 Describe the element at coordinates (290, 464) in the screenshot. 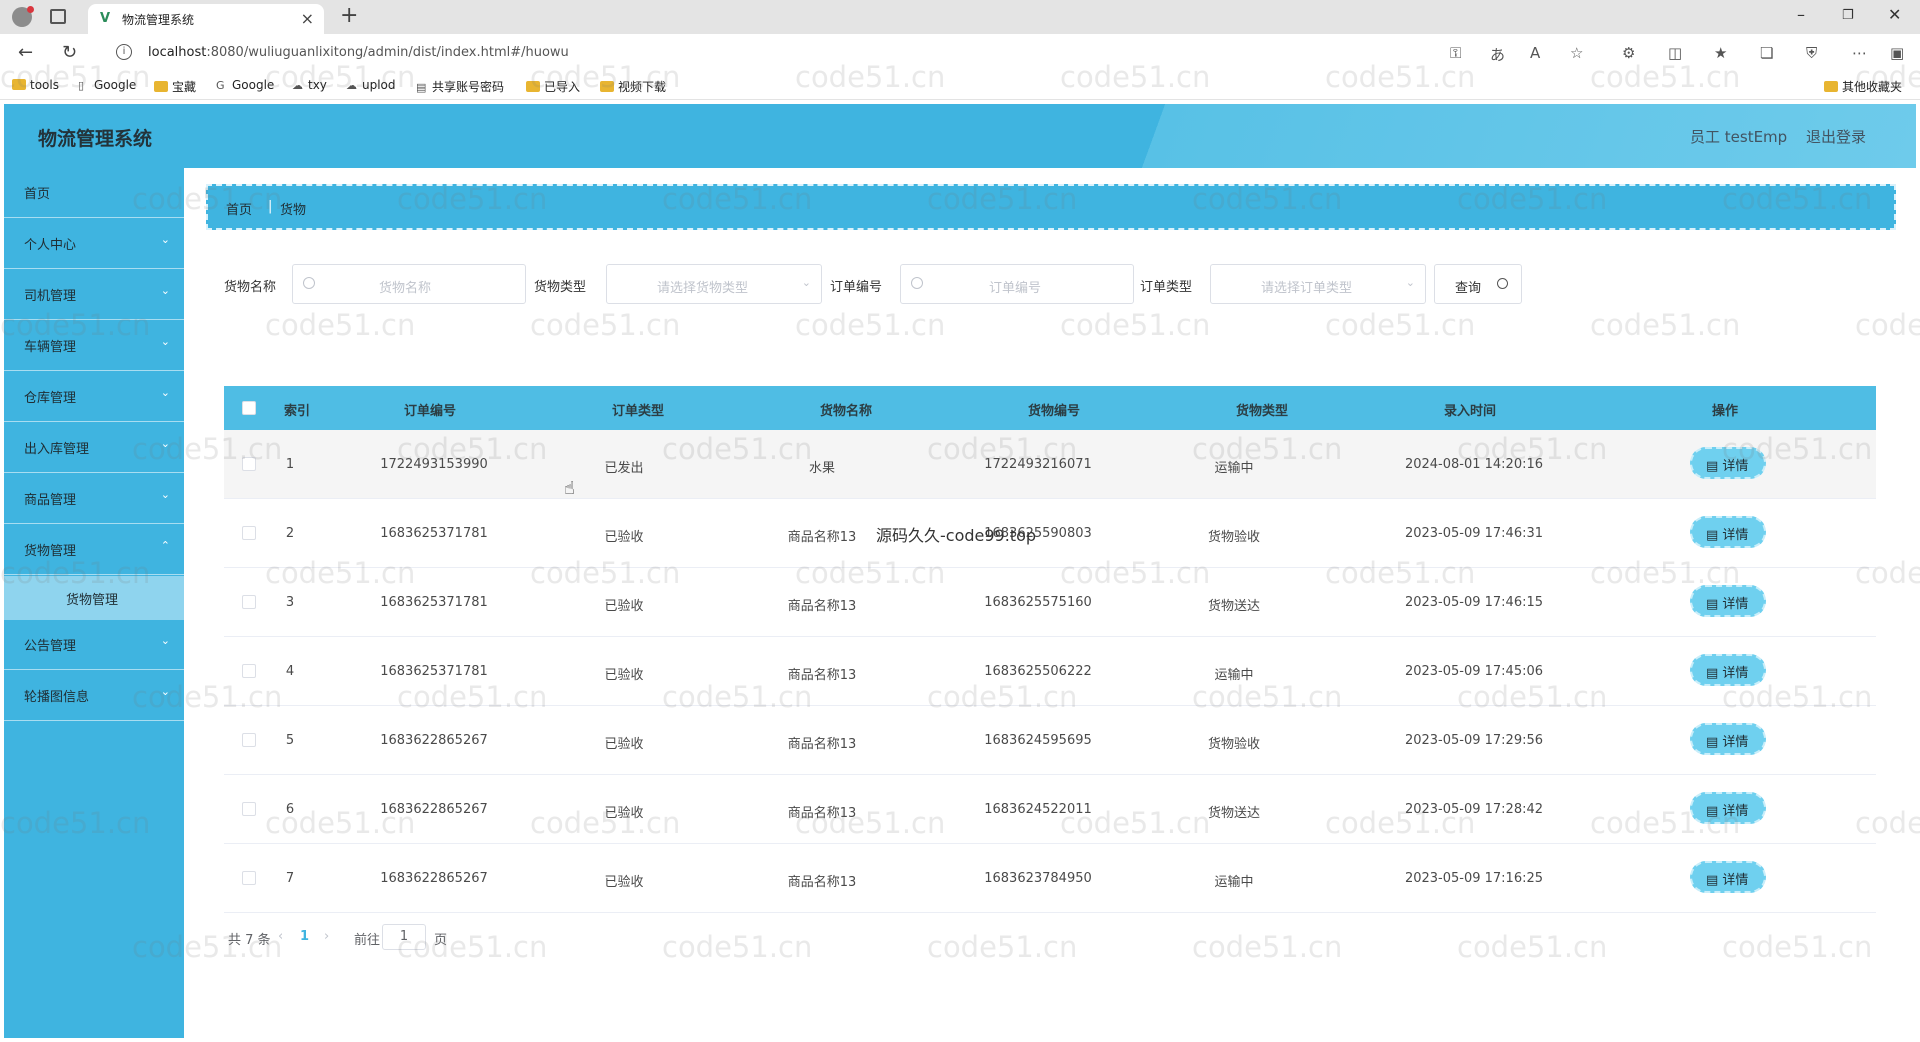

I see `cell-index: 1` at that location.